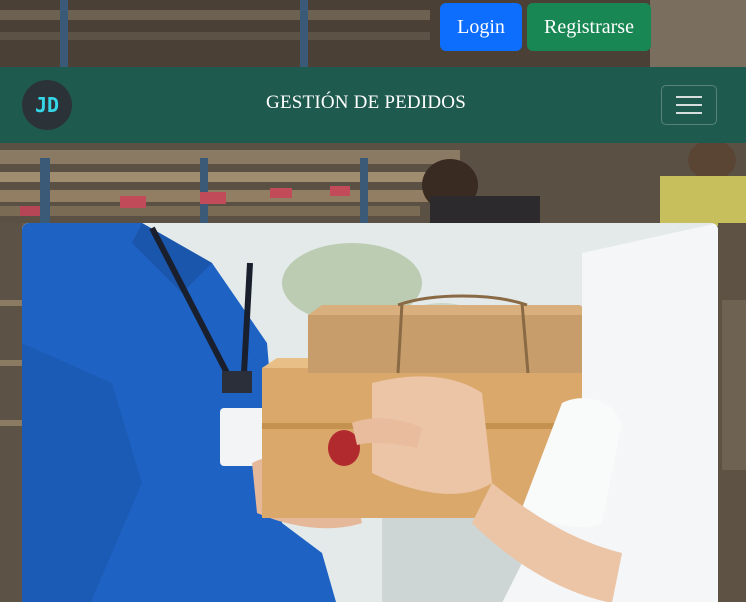  I want to click on register-button: Registrarse, so click(589, 27).